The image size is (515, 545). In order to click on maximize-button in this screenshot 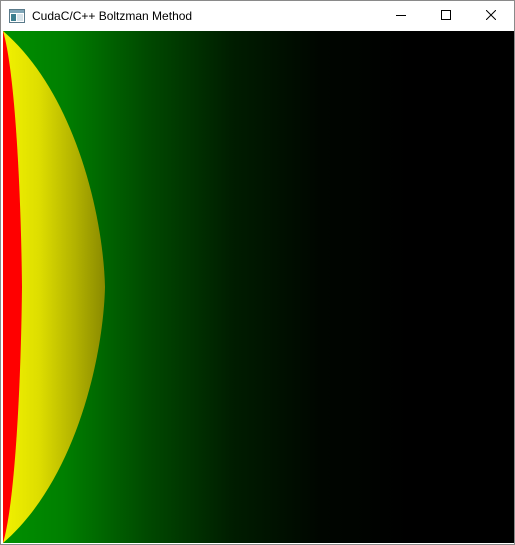, I will do `click(445, 16)`.